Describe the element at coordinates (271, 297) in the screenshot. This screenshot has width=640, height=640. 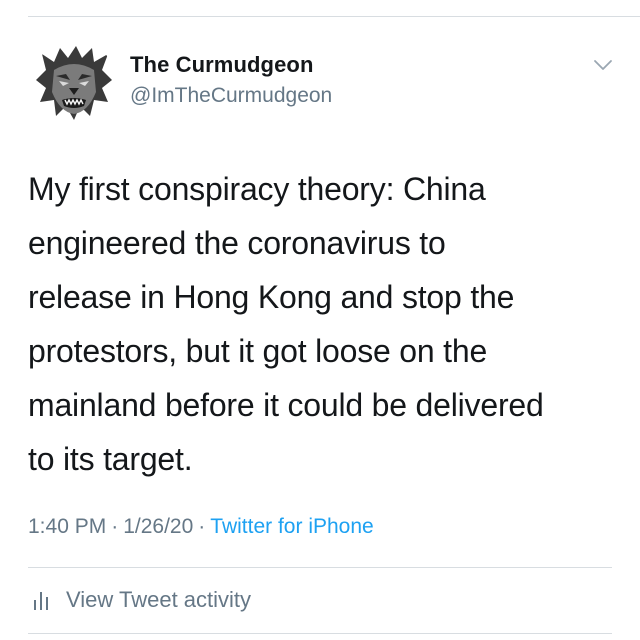
I see `tweet-text-line: release in Hong Kong and stop the` at that location.